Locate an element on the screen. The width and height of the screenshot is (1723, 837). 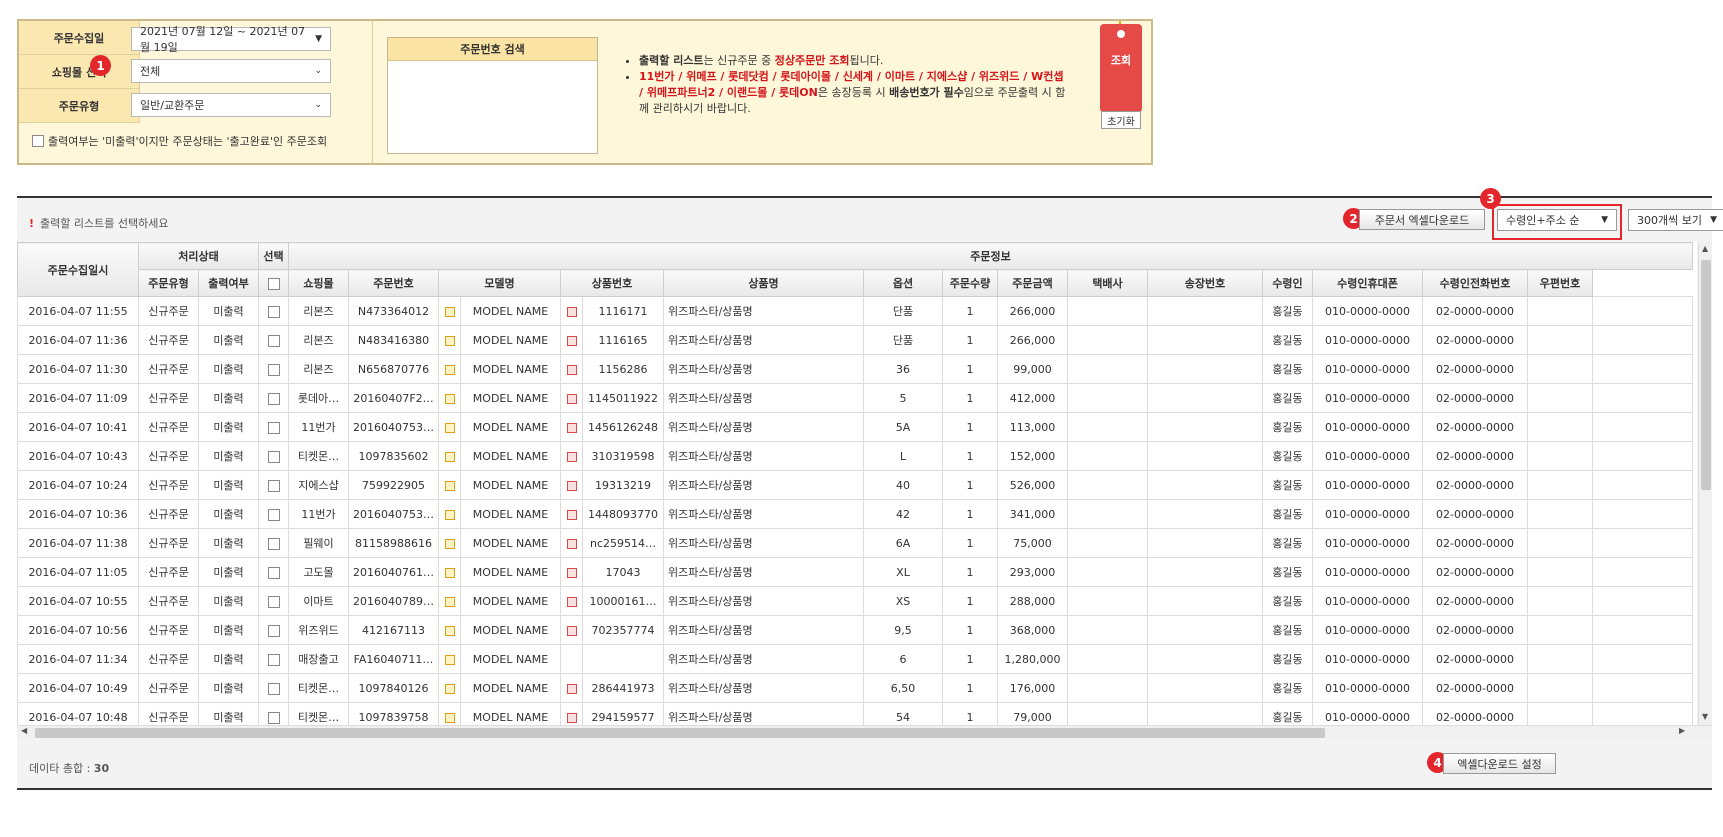
mall-select: 전체 ⌄ is located at coordinates (231, 71).